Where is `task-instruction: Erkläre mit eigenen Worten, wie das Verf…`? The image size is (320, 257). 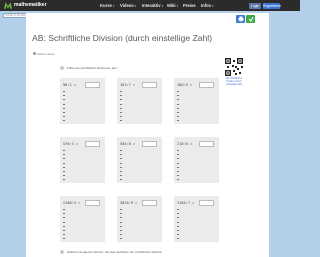
task-instruction: Erkläre mit eigenen Worten, wie das Verf… is located at coordinates (115, 252).